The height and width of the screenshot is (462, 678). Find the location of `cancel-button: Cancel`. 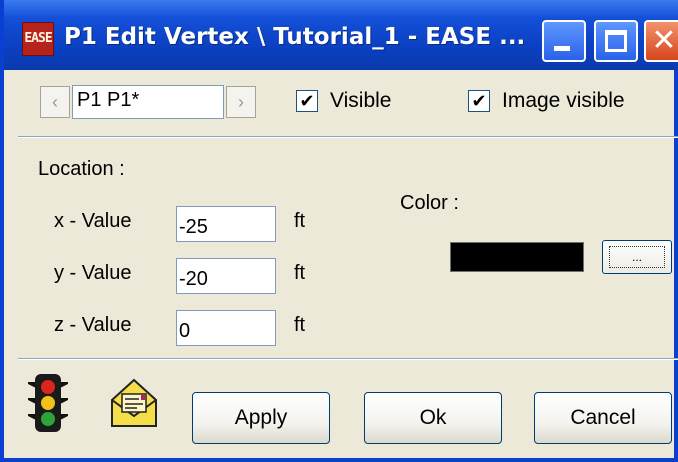

cancel-button: Cancel is located at coordinates (603, 418).